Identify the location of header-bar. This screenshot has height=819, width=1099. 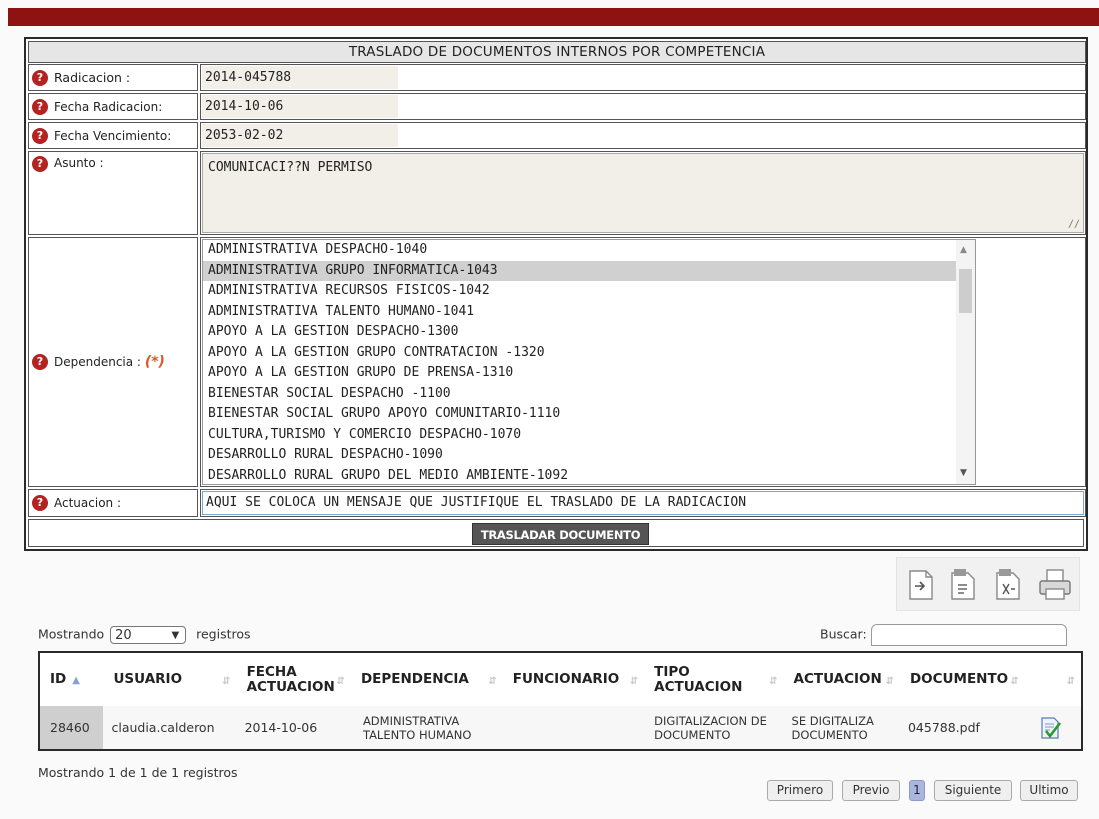
(553, 17).